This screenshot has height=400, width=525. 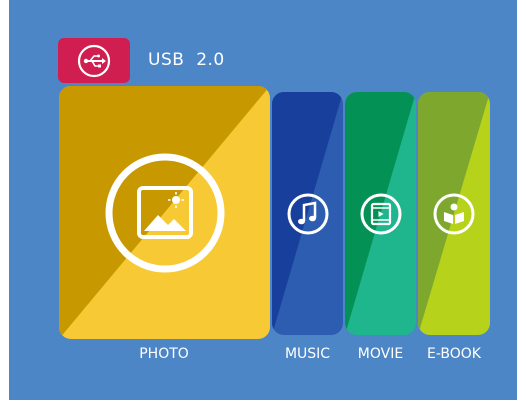 I want to click on image-icon, so click(x=164, y=212).